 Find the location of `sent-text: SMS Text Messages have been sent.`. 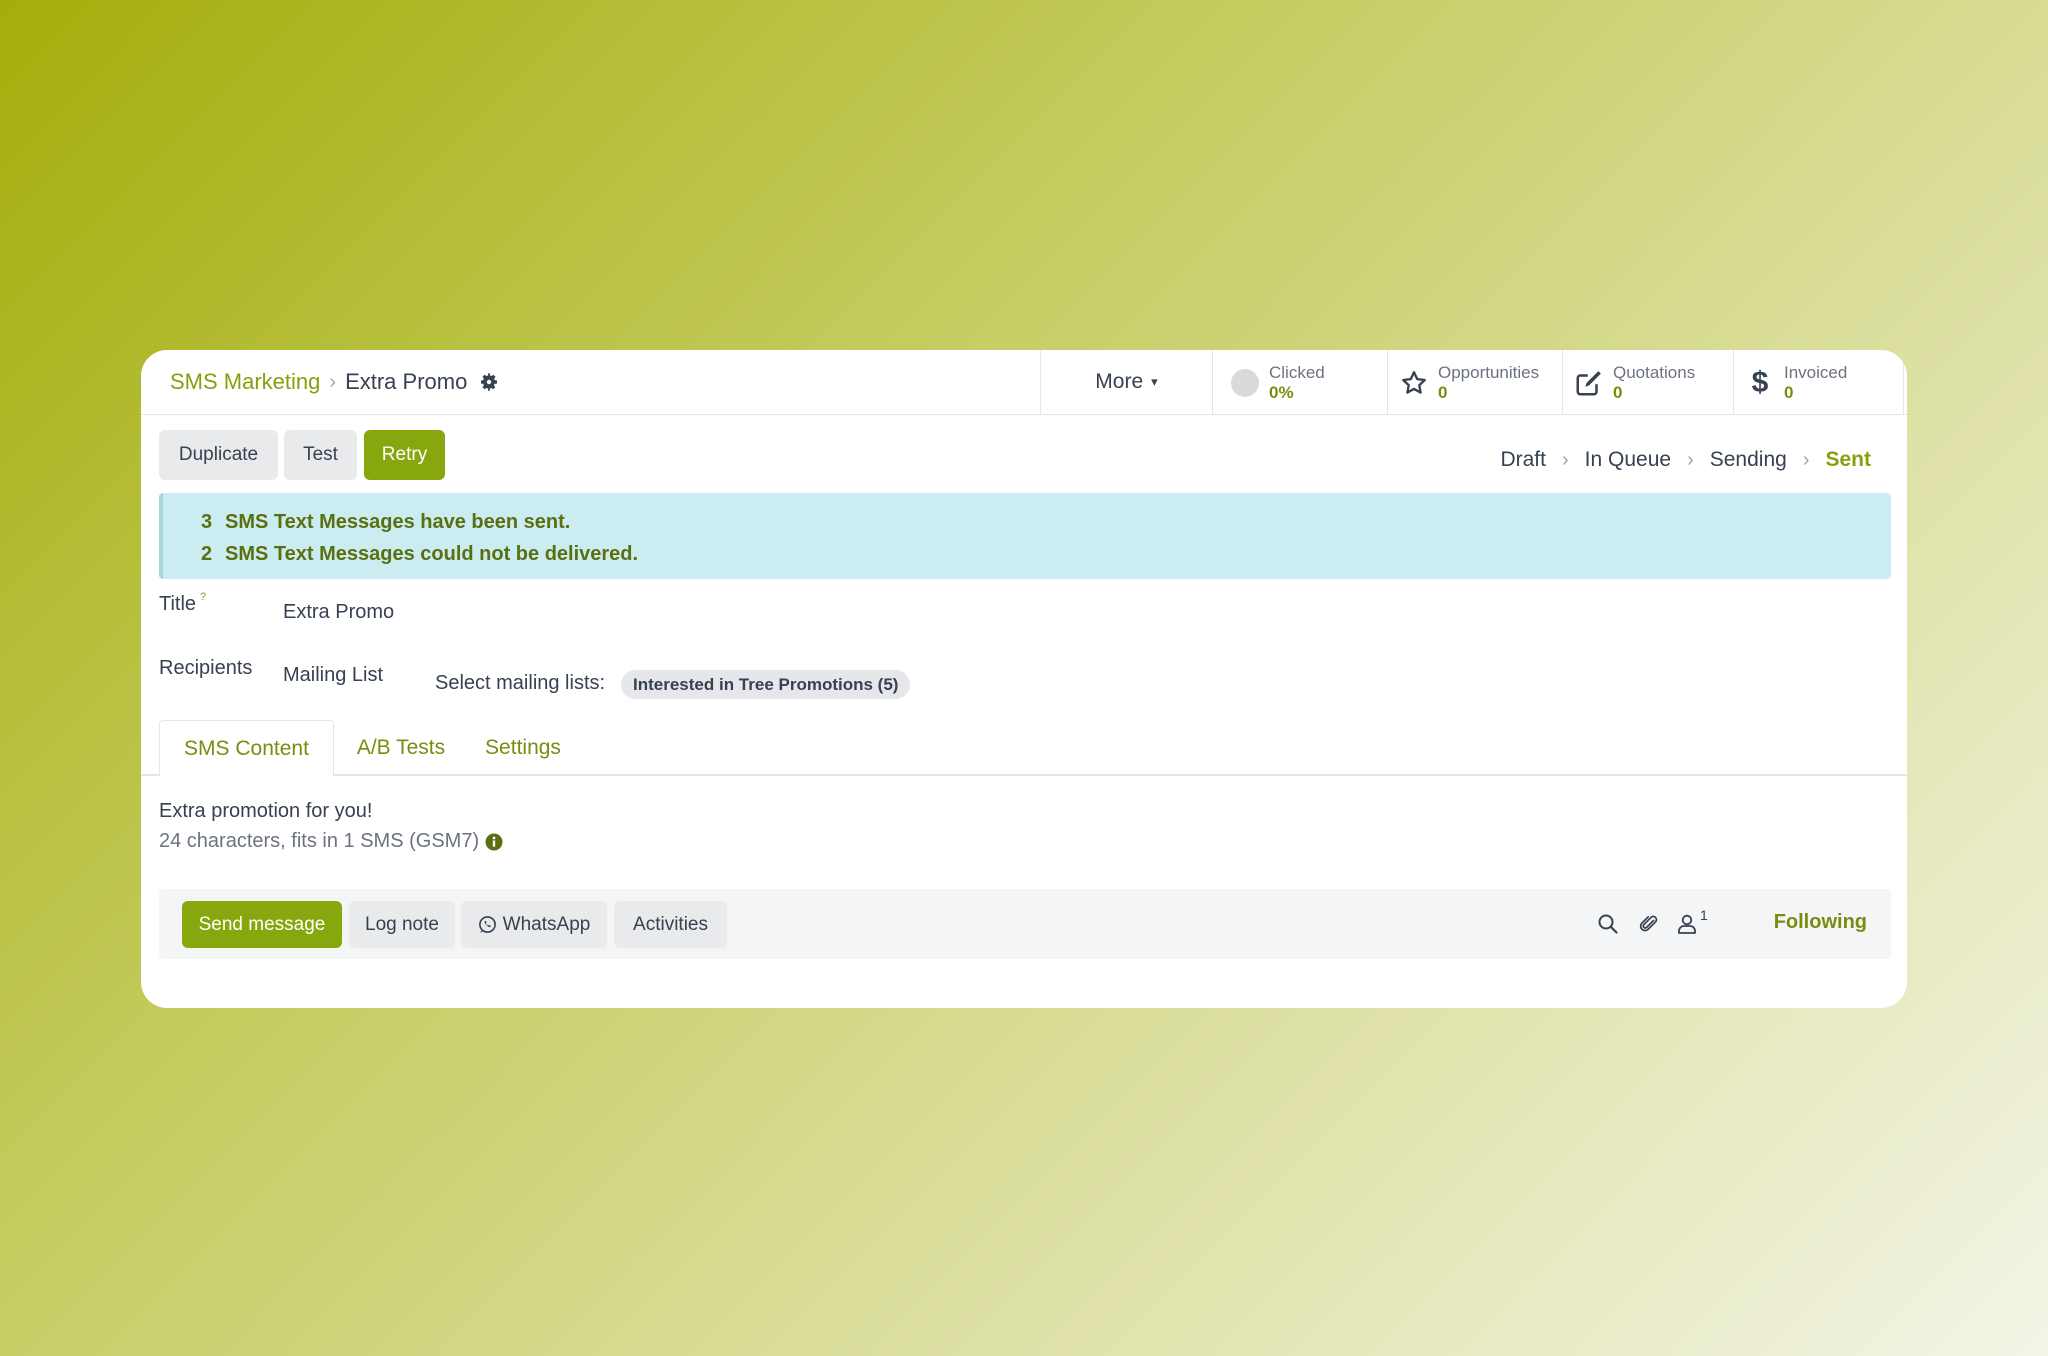

sent-text: SMS Text Messages have been sent. is located at coordinates (398, 522).